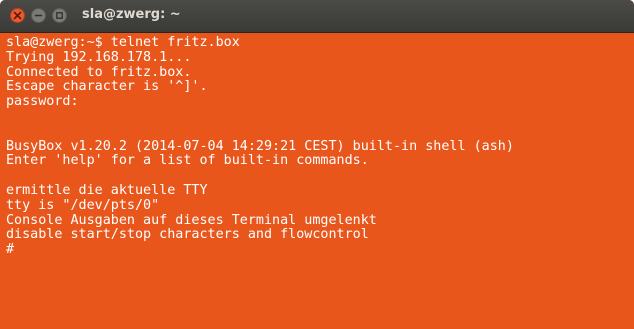 The width and height of the screenshot is (634, 329). Describe the element at coordinates (10, 250) in the screenshot. I see `terminal-line: #` at that location.